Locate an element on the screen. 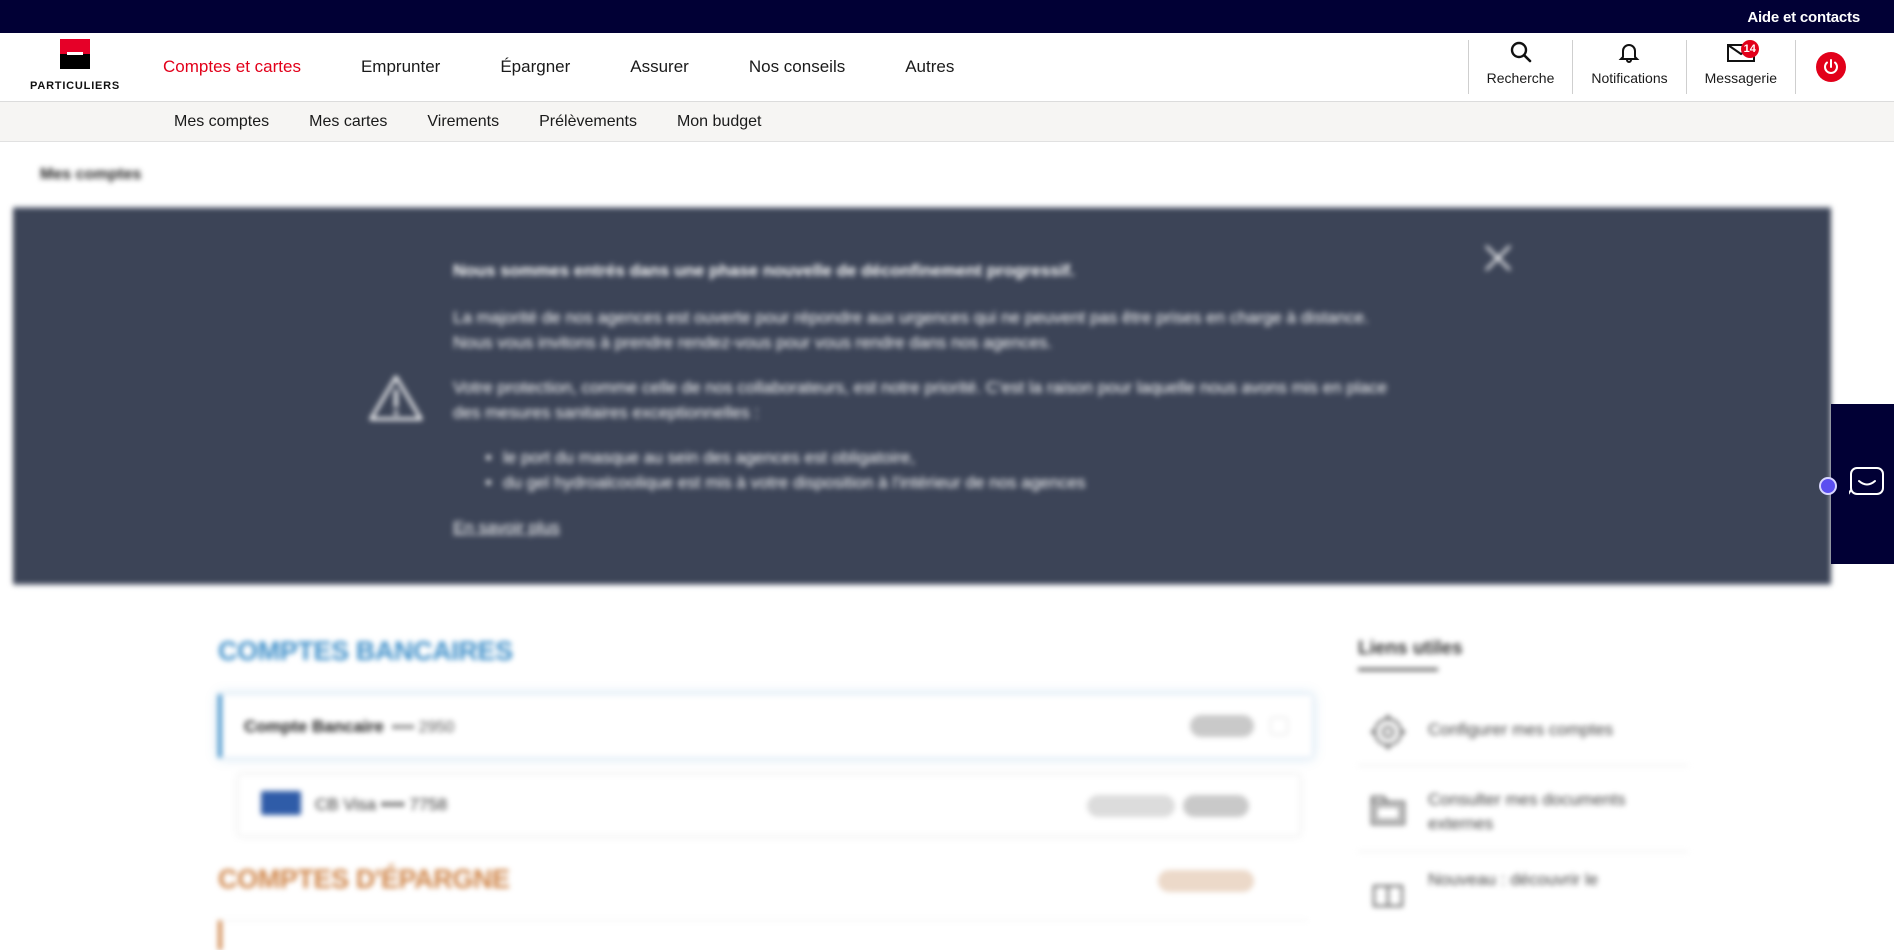 This screenshot has width=1894, height=950. pending-pill is located at coordinates (1131, 806).